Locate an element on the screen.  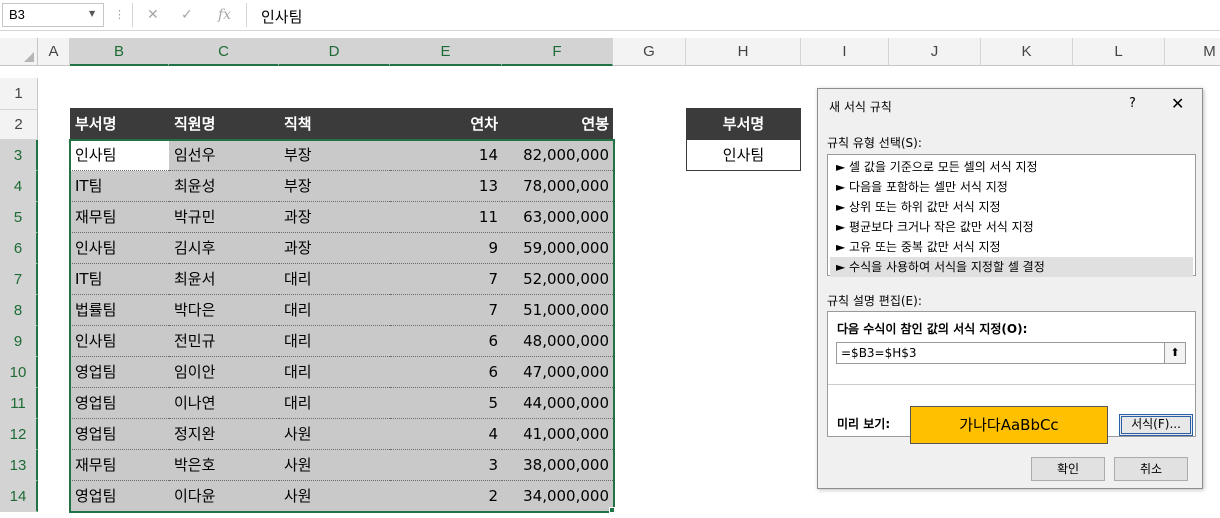
column-header-l: L is located at coordinates (1119, 52).